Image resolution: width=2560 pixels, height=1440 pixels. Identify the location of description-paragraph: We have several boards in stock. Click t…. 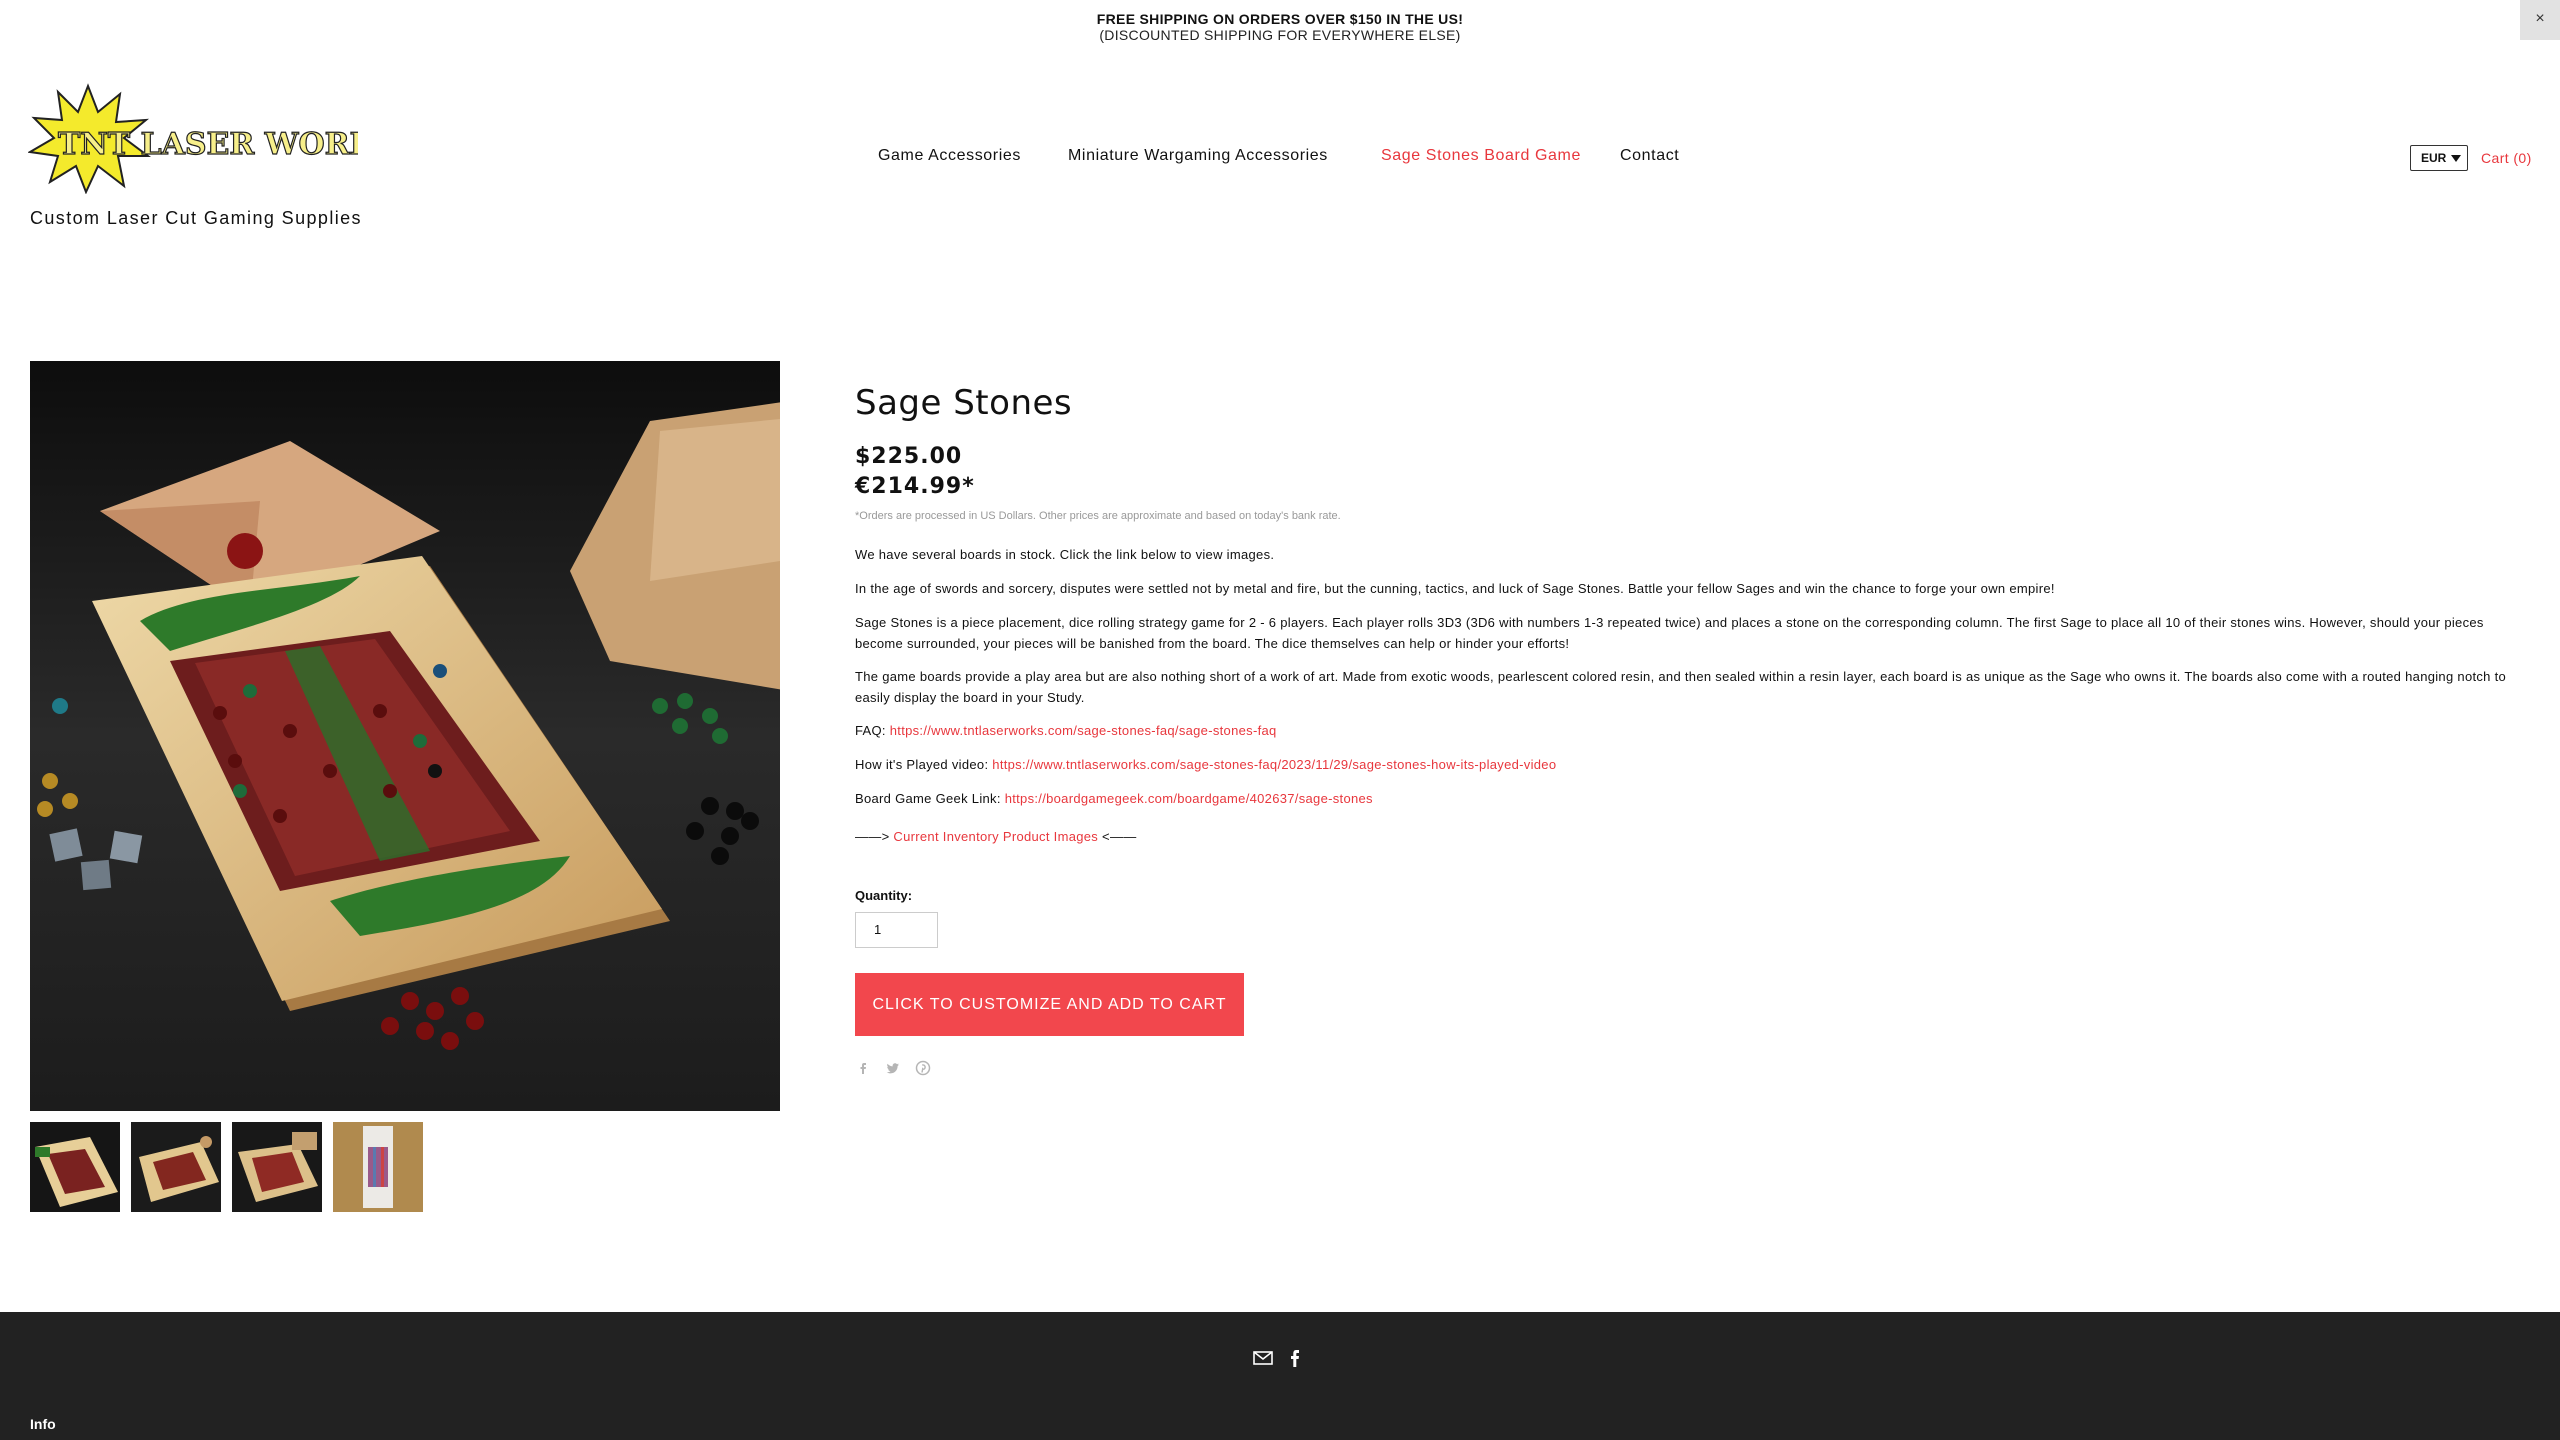
(1065, 554).